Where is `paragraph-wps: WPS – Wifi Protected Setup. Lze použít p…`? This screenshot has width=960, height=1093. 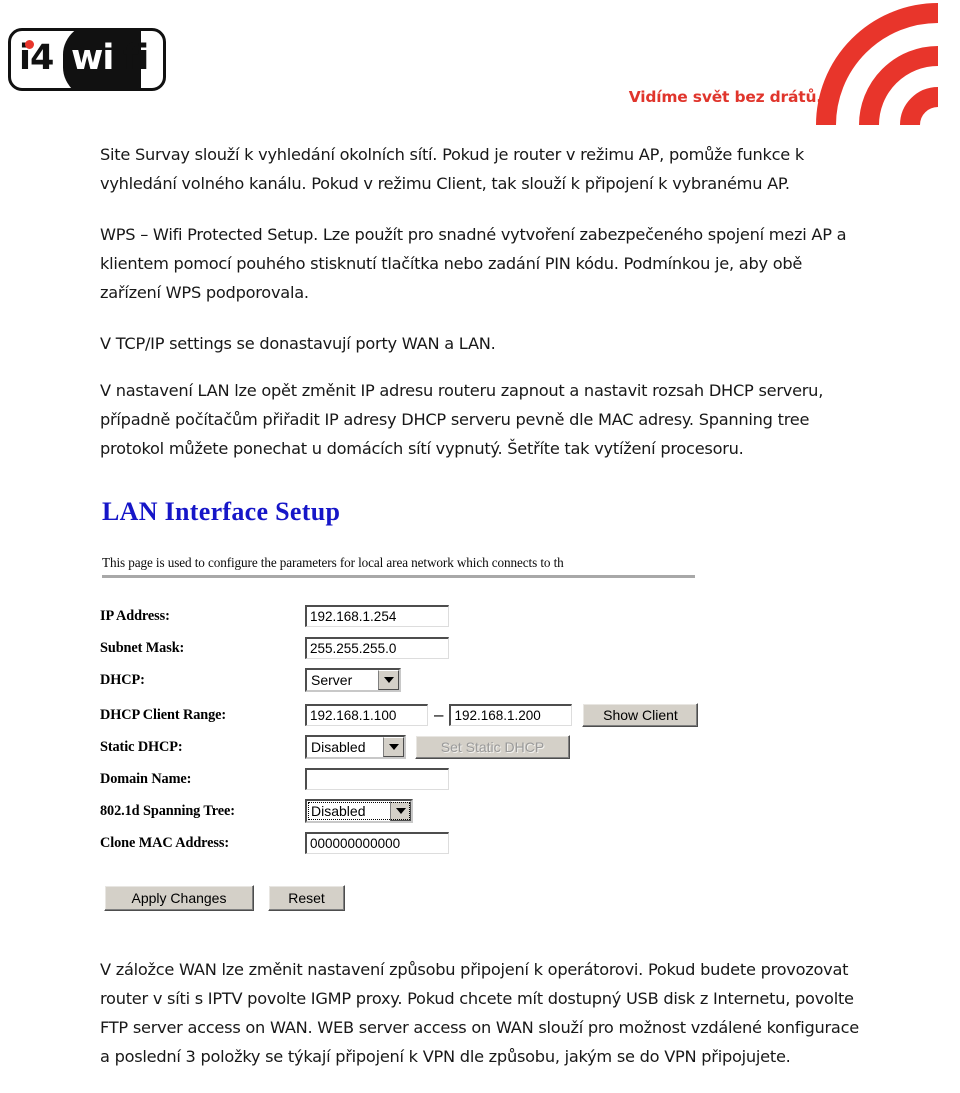
paragraph-wps: WPS – Wifi Protected Setup. Lze použít p… is located at coordinates (473, 263).